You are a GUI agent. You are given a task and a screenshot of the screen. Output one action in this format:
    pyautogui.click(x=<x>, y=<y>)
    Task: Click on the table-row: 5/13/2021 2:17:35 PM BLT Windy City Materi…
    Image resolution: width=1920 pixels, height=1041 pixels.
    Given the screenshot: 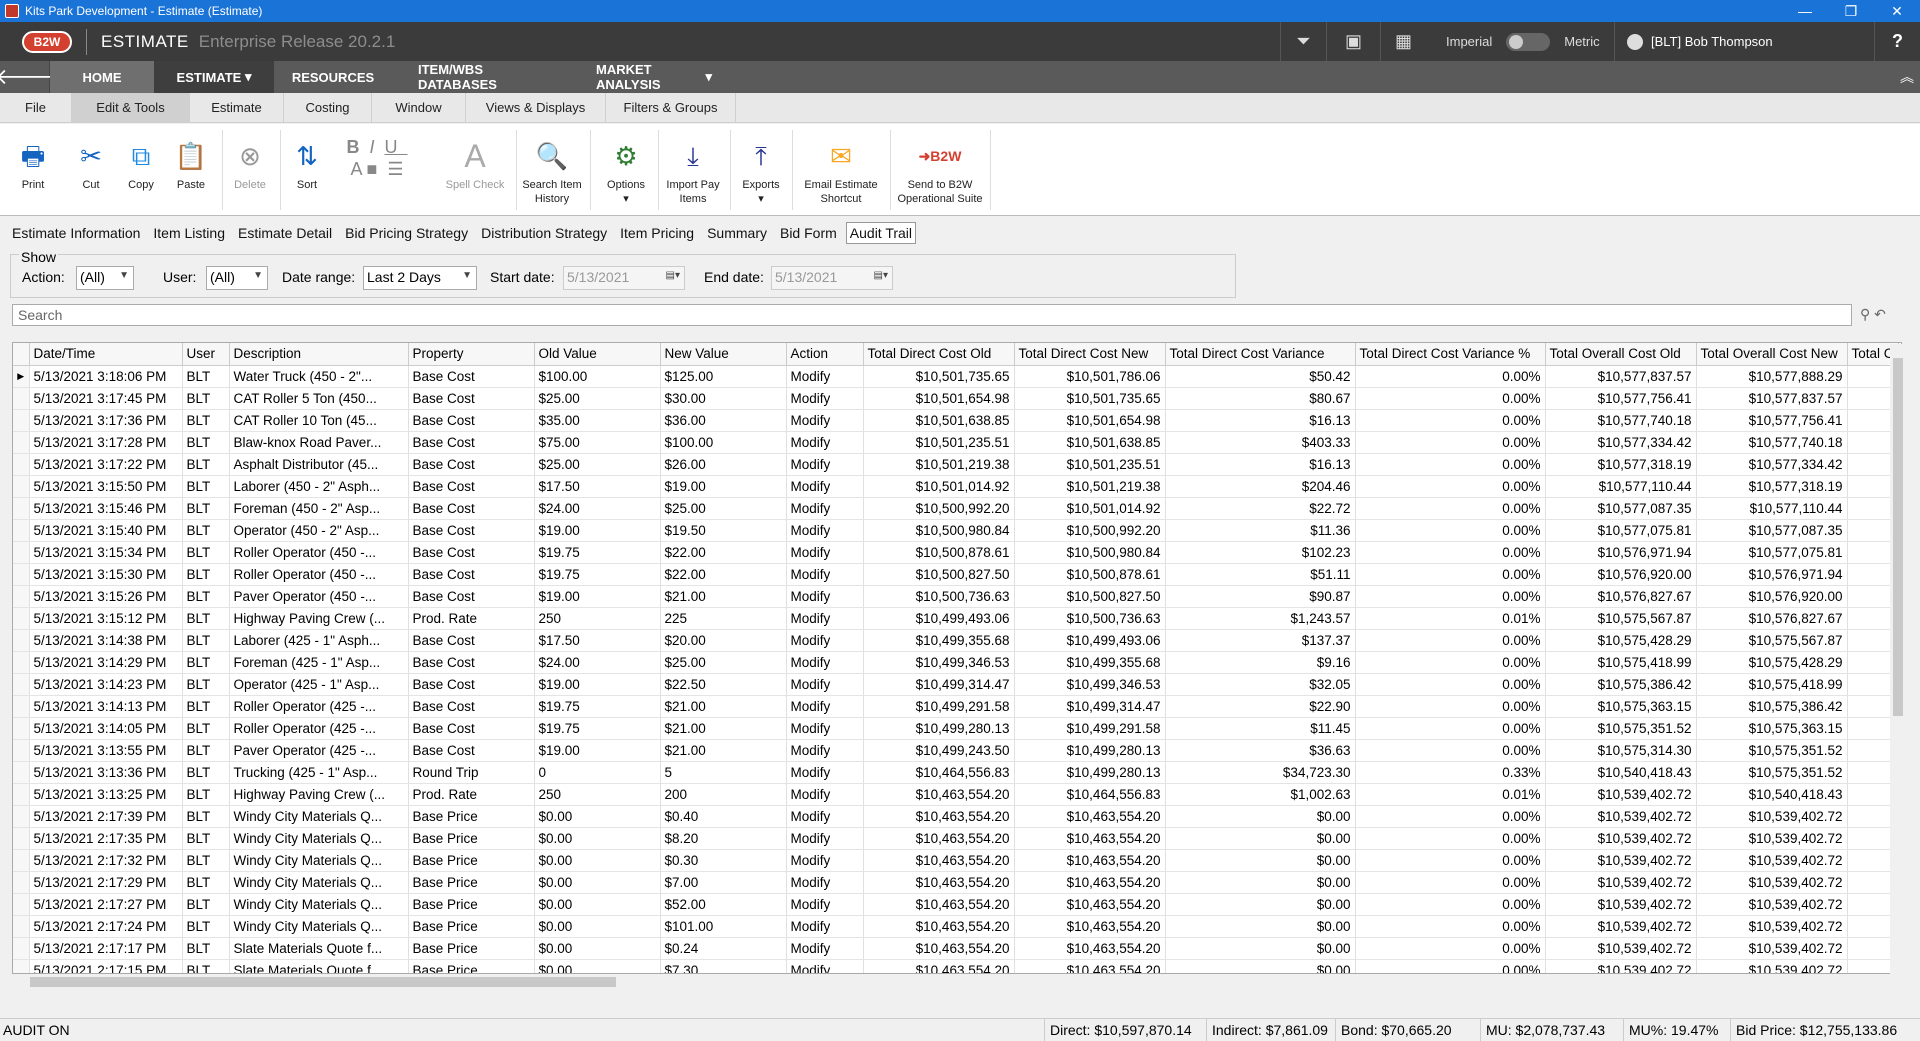 What is the action you would take?
    pyautogui.click(x=956, y=838)
    